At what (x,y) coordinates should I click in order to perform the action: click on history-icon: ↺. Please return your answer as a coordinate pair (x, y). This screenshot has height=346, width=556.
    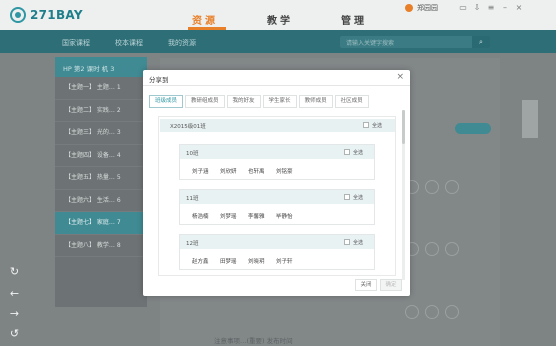
    Looking at the image, I should click on (14, 333).